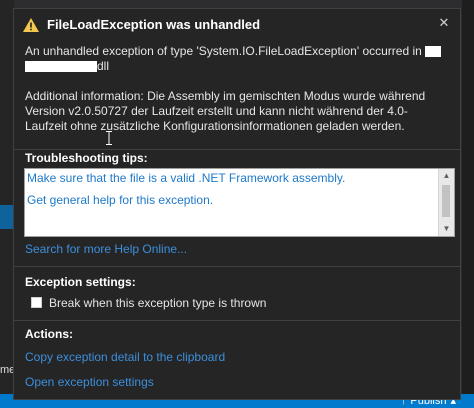 The height and width of the screenshot is (408, 474). Describe the element at coordinates (89, 382) in the screenshot. I see `open-exception-settings-link: Open exception settings` at that location.